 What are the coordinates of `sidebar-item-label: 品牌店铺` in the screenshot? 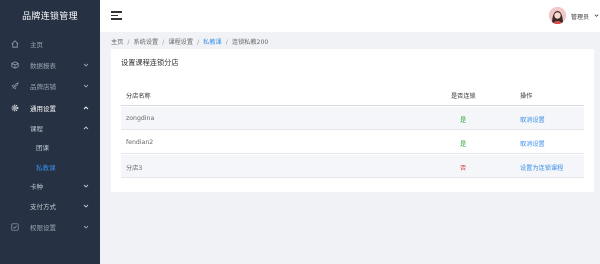 It's located at (43, 87).